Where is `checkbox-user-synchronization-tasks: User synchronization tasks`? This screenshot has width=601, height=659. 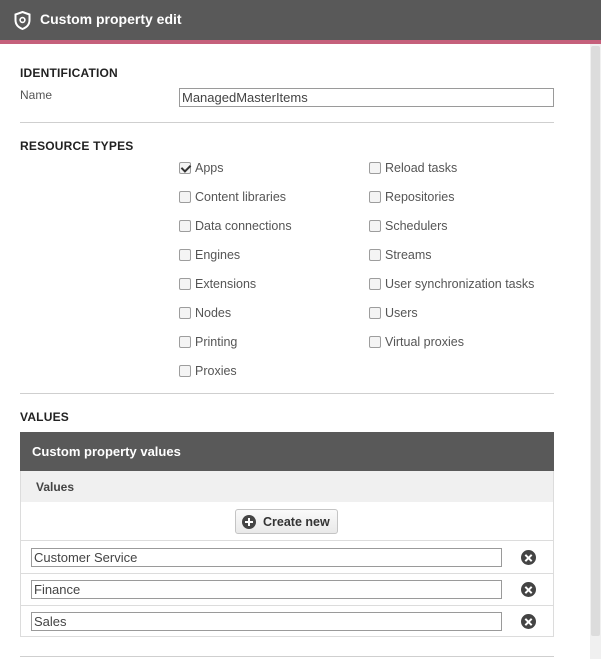
checkbox-user-synchronization-tasks: User synchronization tasks is located at coordinates (451, 284).